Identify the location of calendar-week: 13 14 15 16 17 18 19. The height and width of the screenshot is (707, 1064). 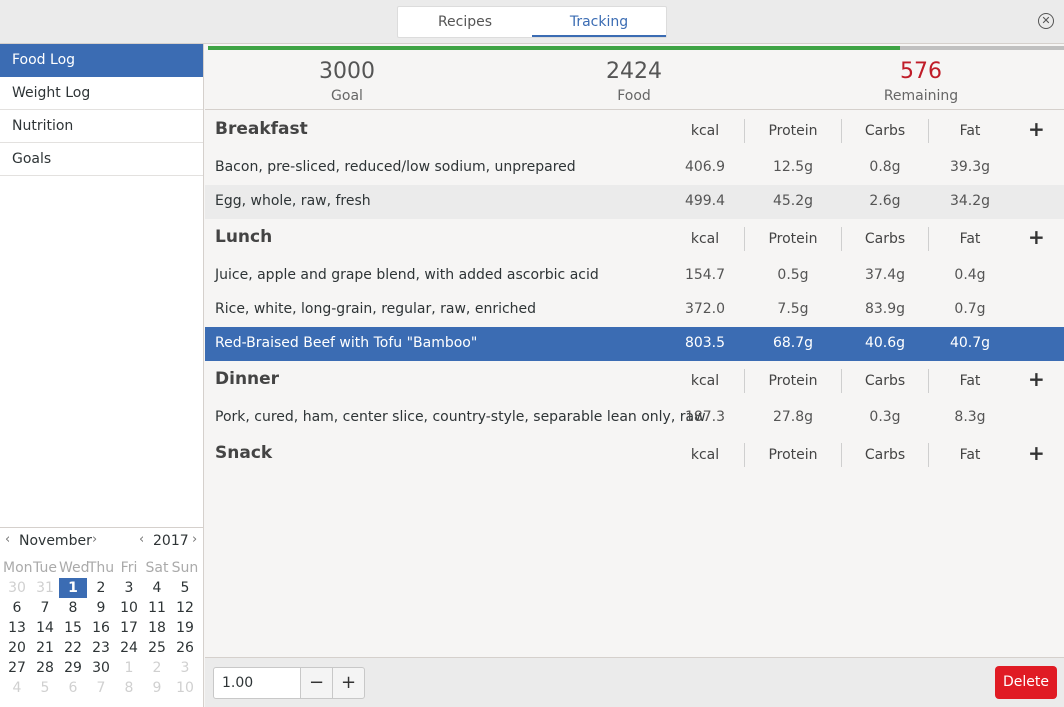
(102, 628).